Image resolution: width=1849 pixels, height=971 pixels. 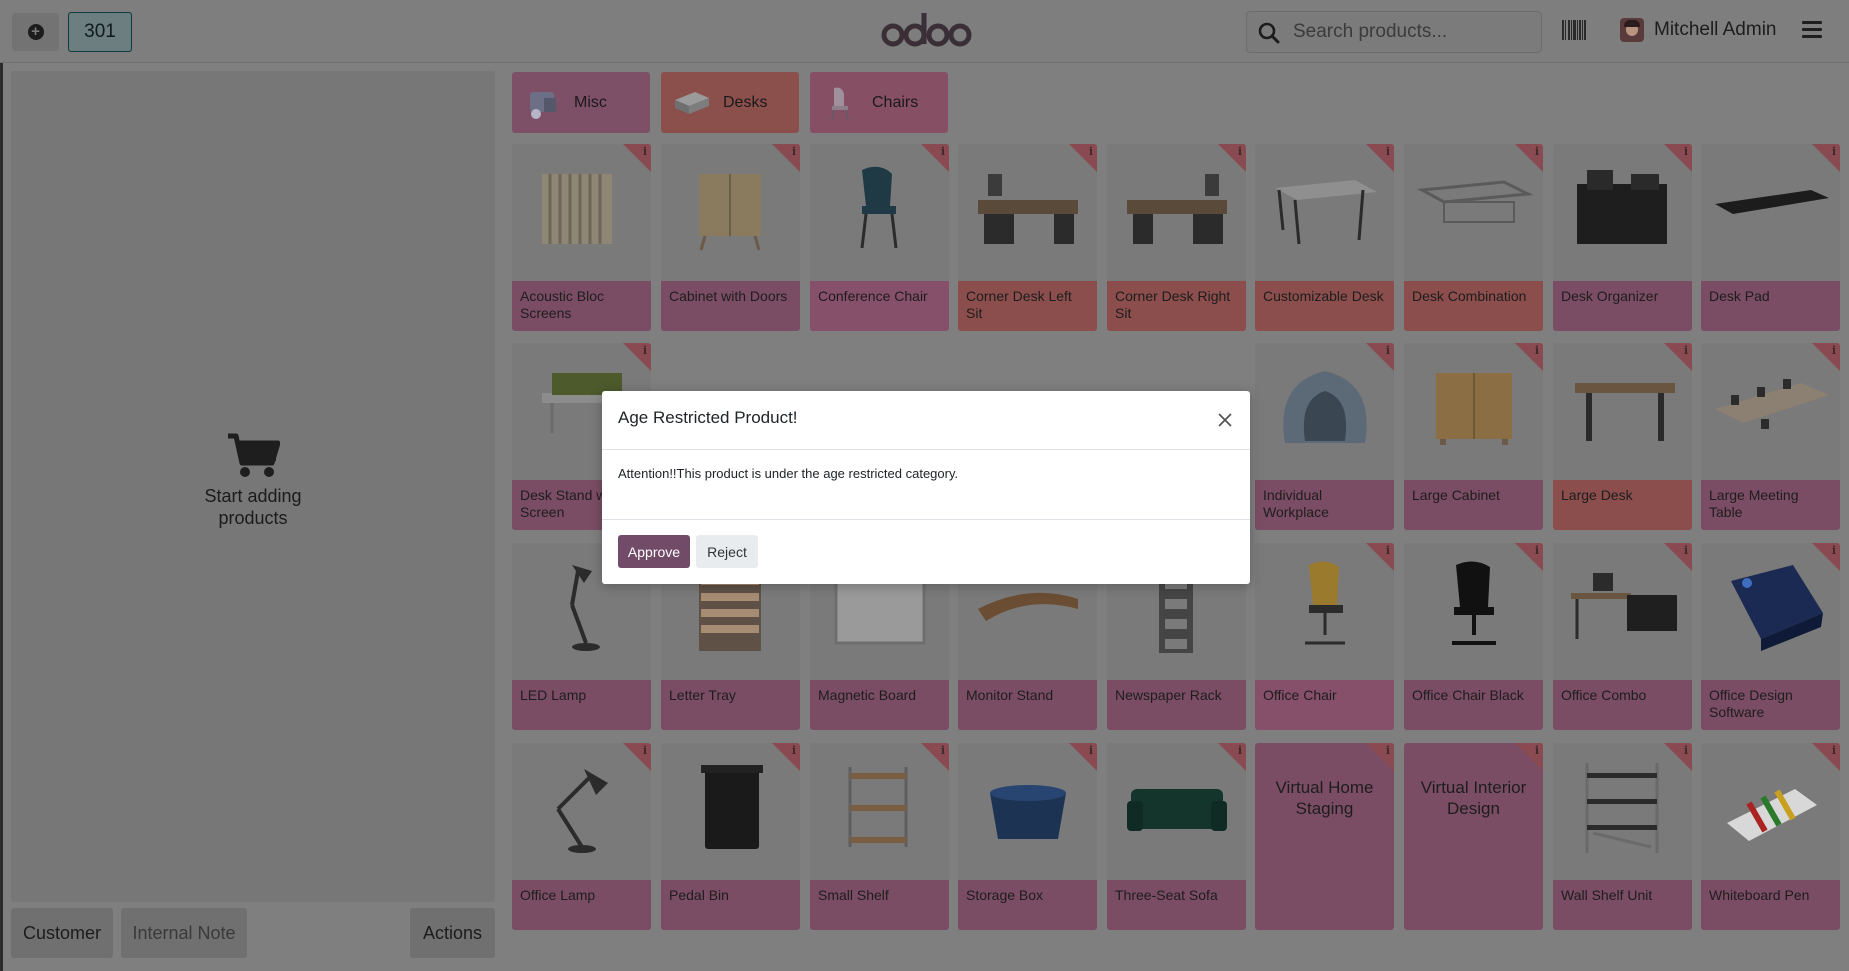 I want to click on product-name: Pedal Bin, so click(x=730, y=905).